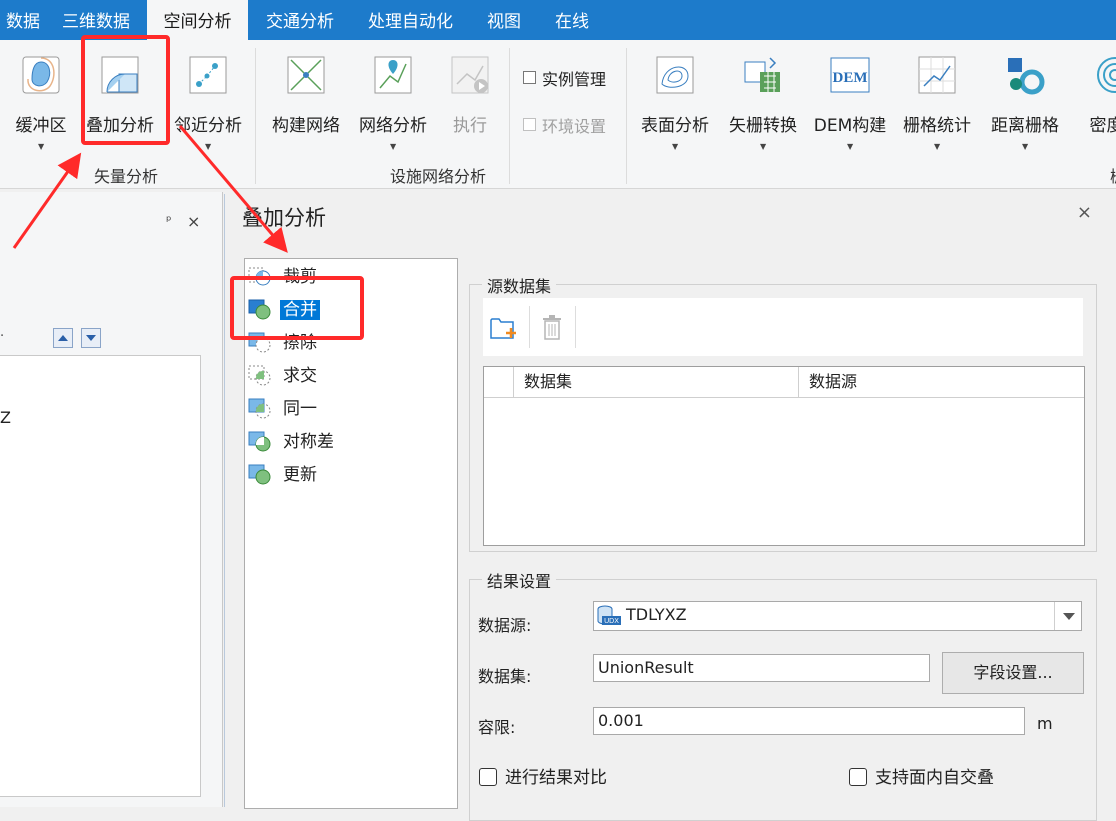 This screenshot has height=821, width=1116. What do you see at coordinates (675, 126) in the screenshot?
I see `surface-analysis-label: 表面分析` at bounding box center [675, 126].